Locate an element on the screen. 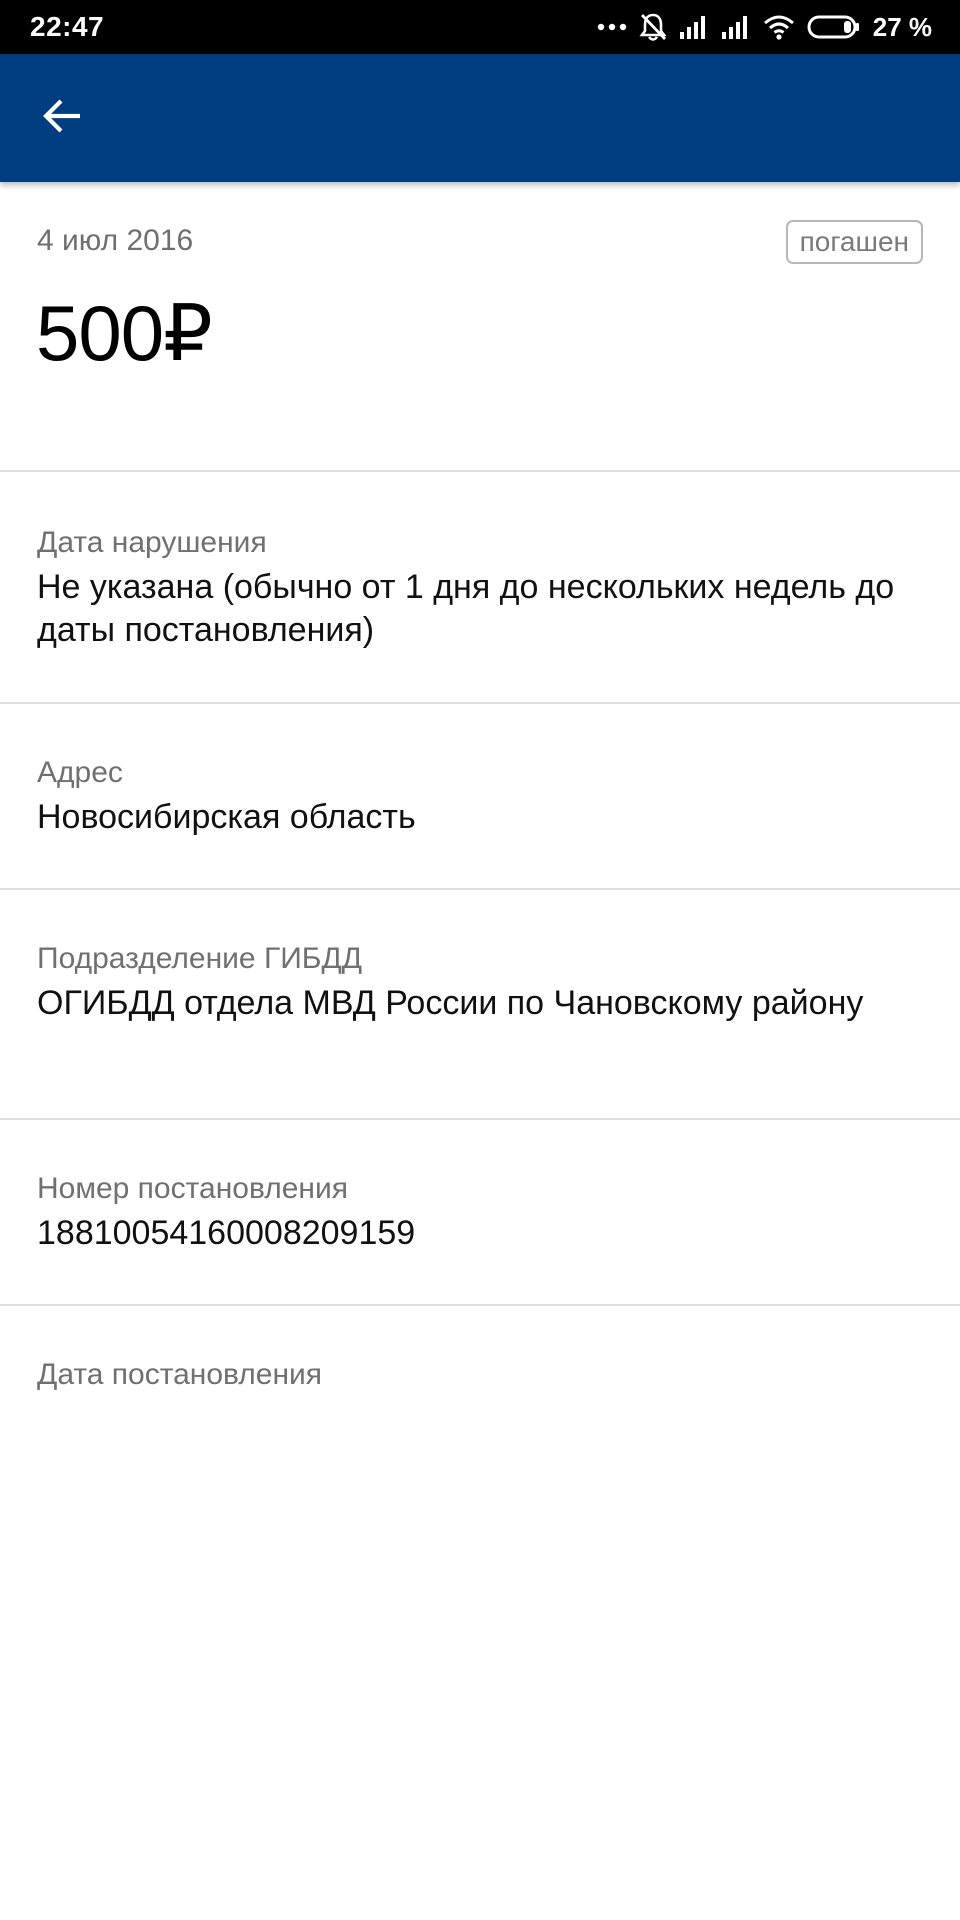 The height and width of the screenshot is (1920, 960). detail-label: Дата постановления is located at coordinates (180, 1374).